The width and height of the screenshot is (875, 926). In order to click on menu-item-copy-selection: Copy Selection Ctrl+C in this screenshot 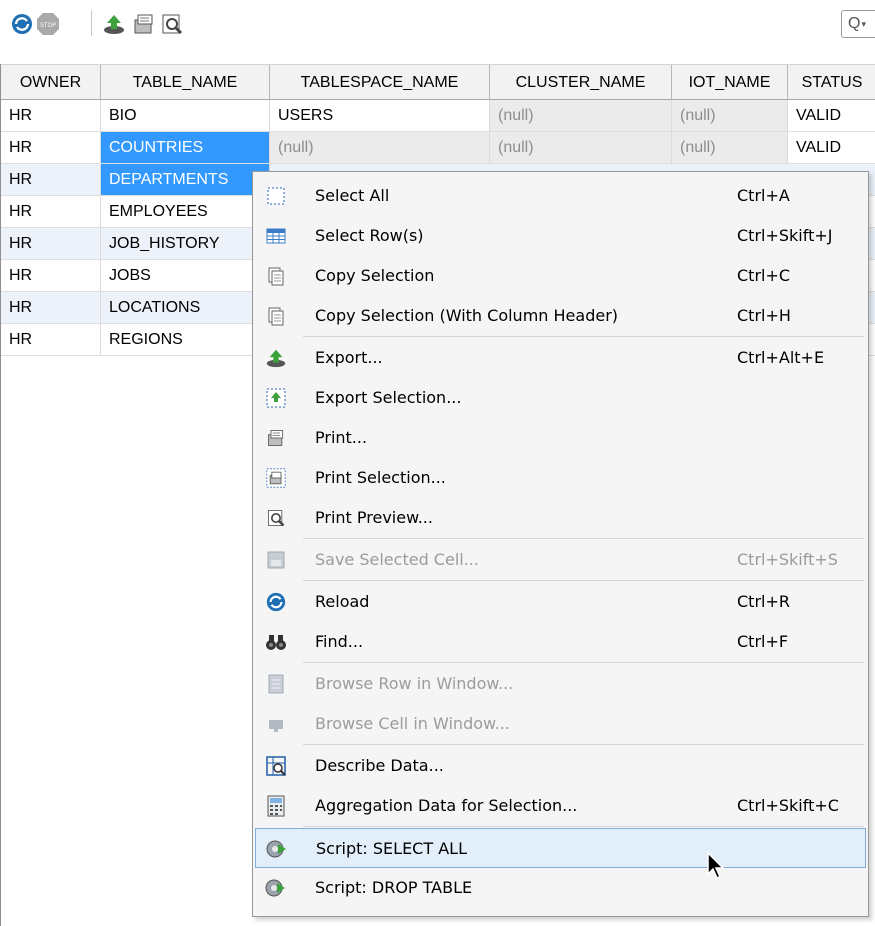, I will do `click(560, 276)`.